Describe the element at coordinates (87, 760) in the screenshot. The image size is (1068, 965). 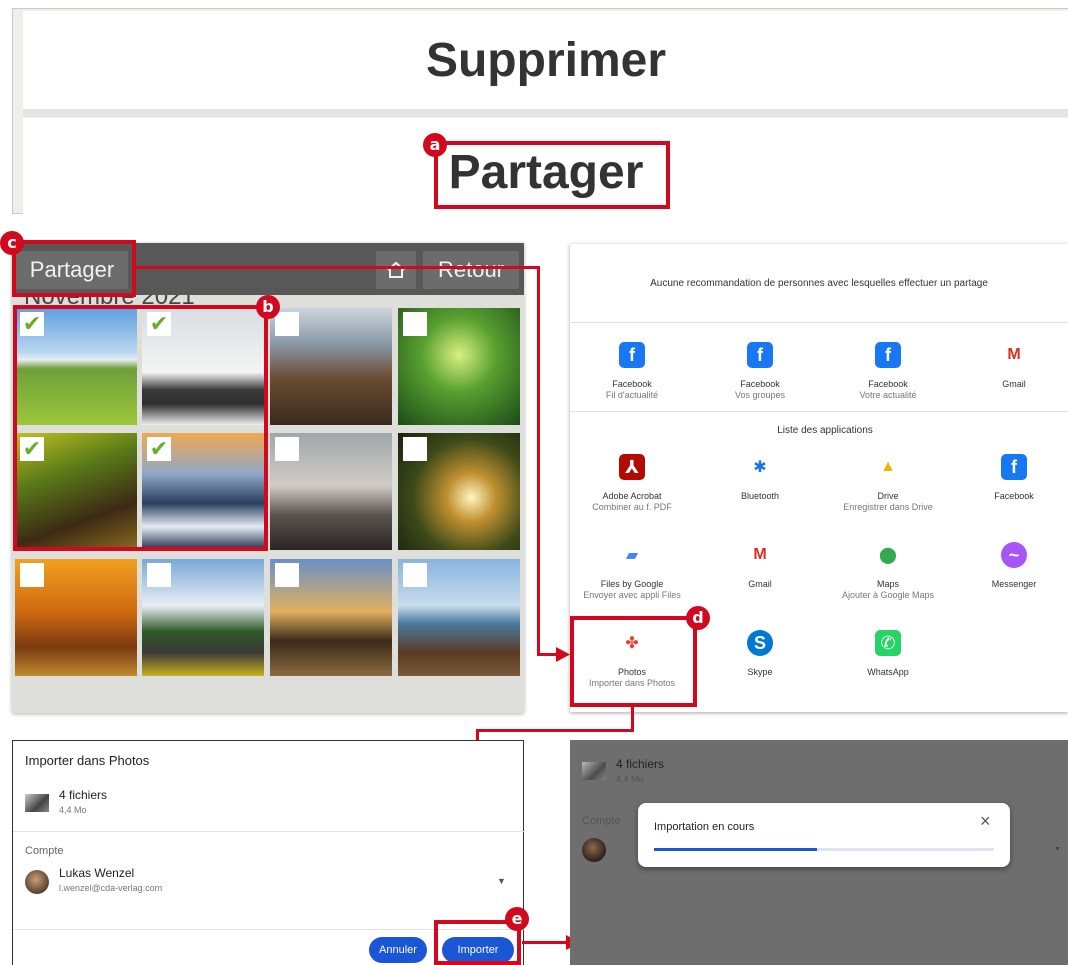
I see `dialog-title: Importer dans Photos` at that location.